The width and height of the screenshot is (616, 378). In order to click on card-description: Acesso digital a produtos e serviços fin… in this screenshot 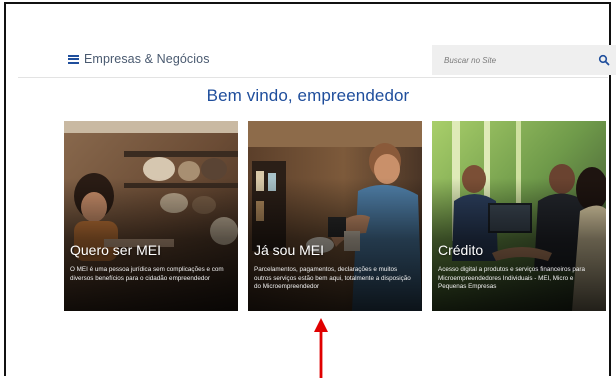, I will do `click(512, 278)`.